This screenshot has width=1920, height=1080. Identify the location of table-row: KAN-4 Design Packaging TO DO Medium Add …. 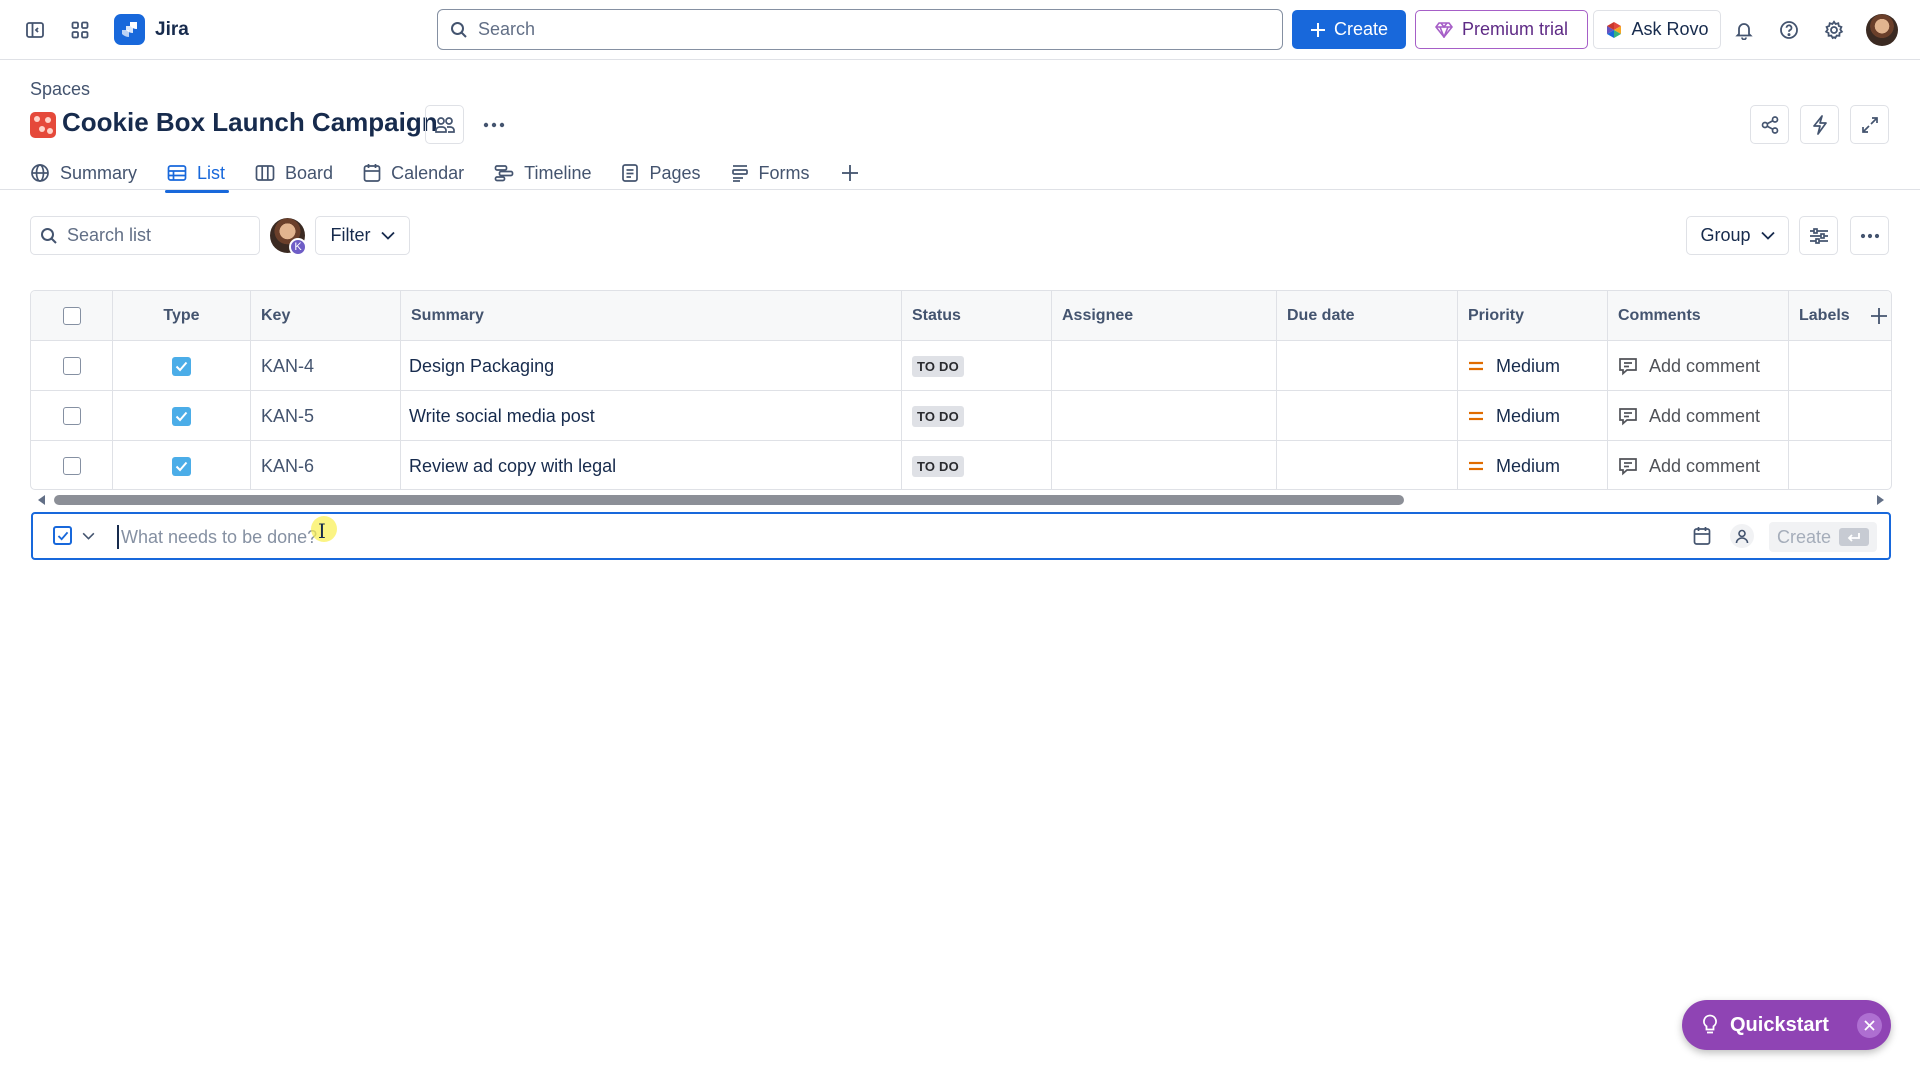
(961, 366).